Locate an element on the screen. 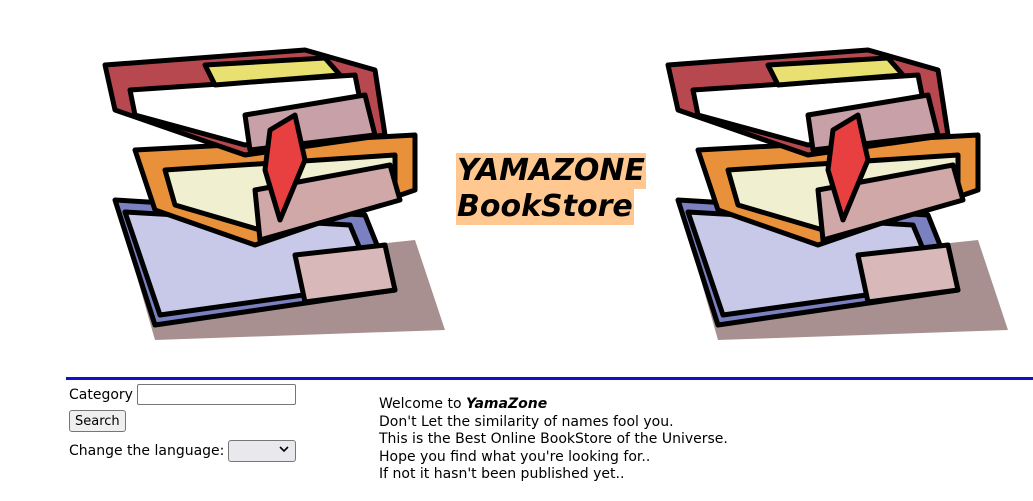 The image size is (1033, 501). welcome-intro: Welcome to is located at coordinates (422, 404).